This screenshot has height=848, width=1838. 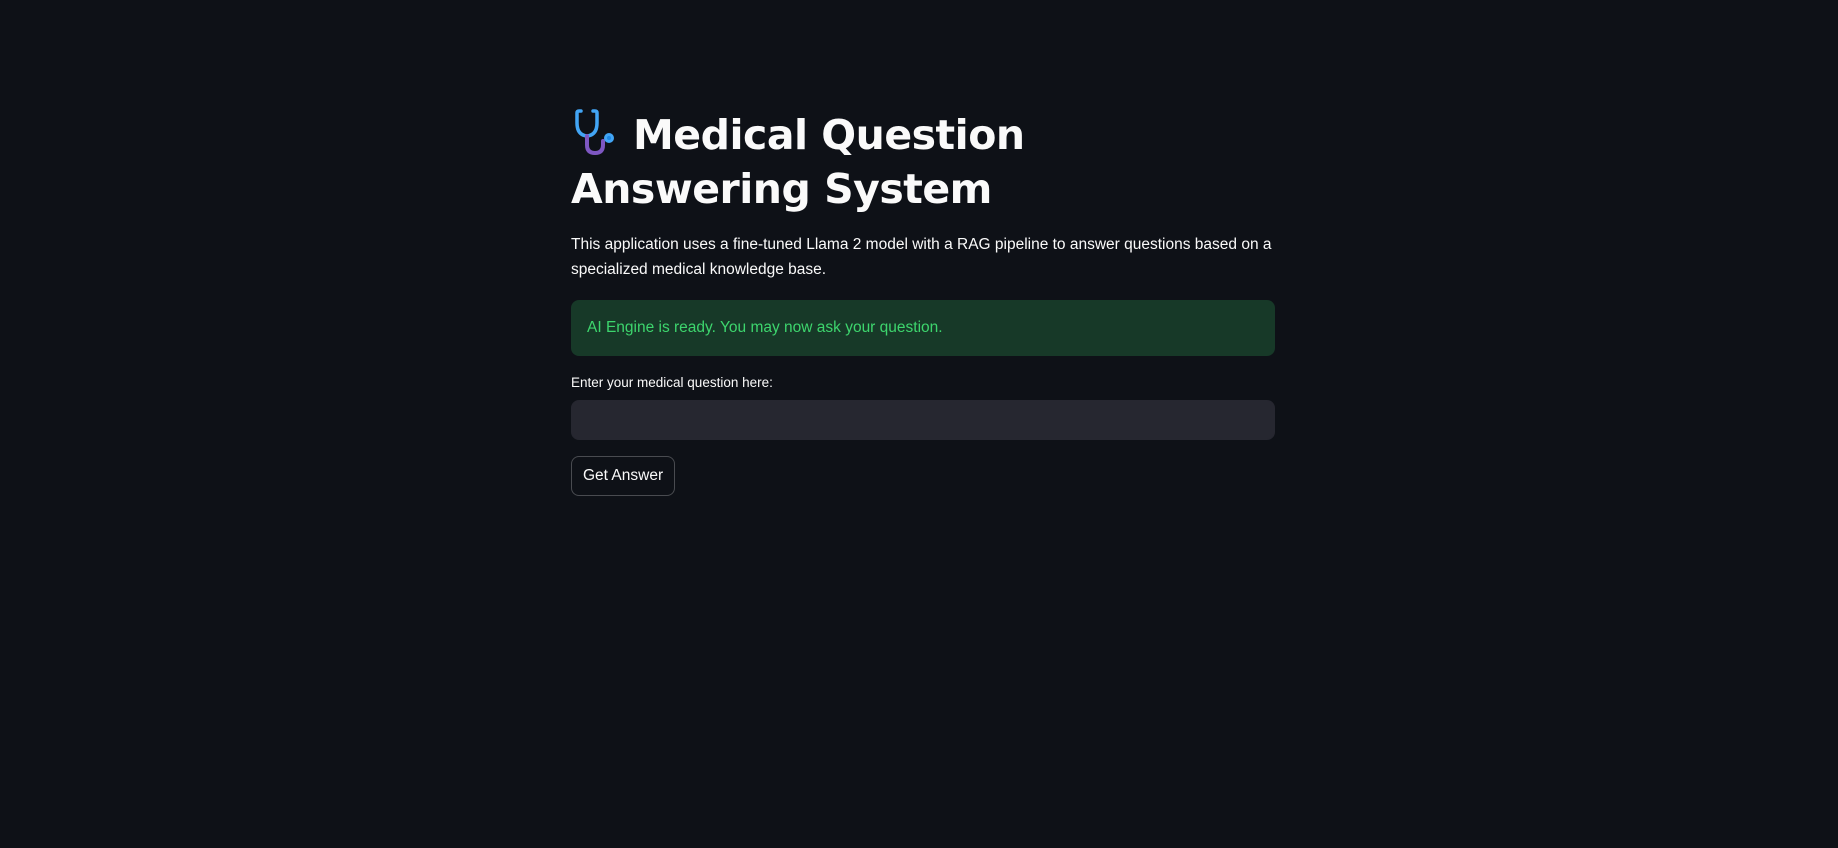 I want to click on question-label: Enter your medical question here:, so click(x=672, y=382).